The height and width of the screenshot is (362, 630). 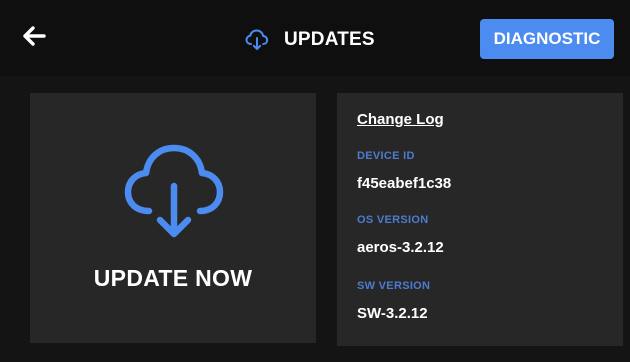 I want to click on arrow-left-icon, so click(x=34, y=36).